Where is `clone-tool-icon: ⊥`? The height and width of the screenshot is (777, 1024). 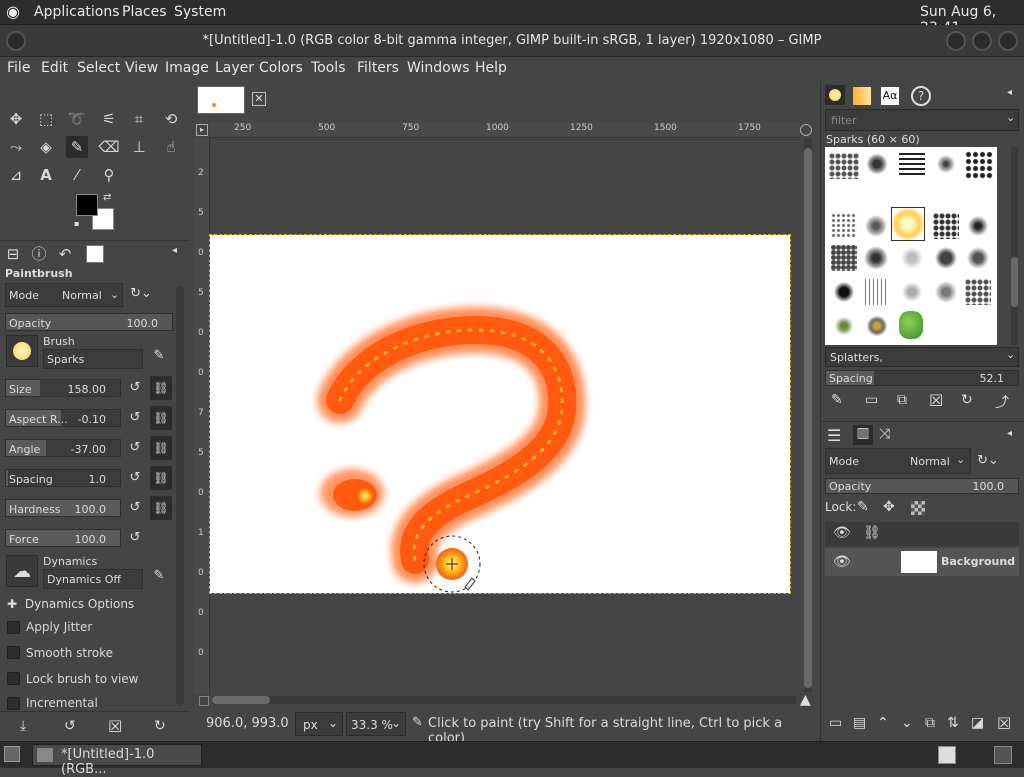 clone-tool-icon: ⊥ is located at coordinates (139, 147).